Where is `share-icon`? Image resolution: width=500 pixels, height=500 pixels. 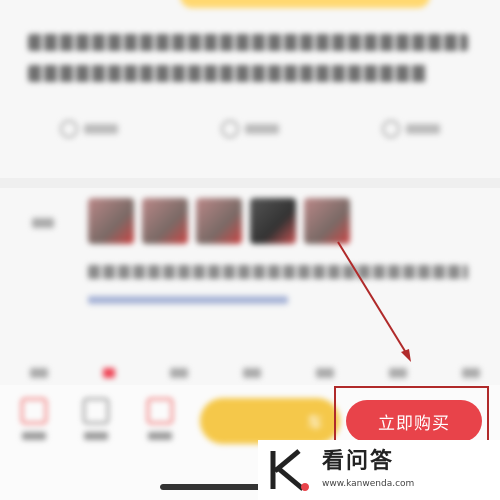 share-icon is located at coordinates (391, 129).